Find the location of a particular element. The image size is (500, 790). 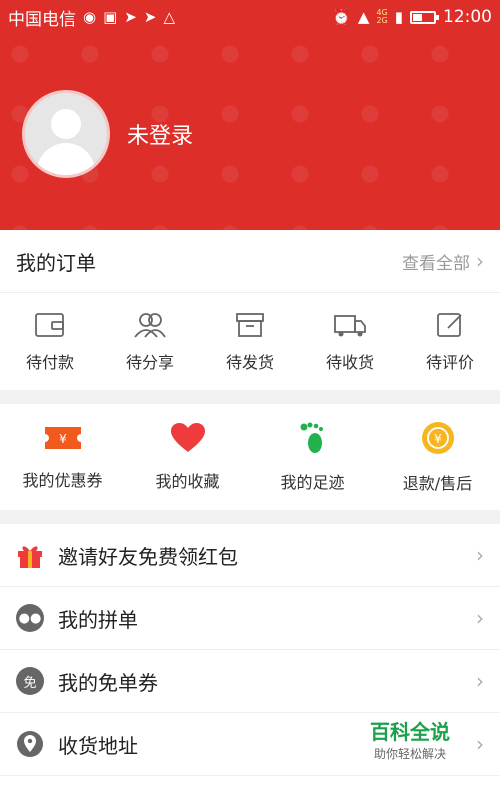

view-all-orders-link: 查看全部 › is located at coordinates (443, 261).